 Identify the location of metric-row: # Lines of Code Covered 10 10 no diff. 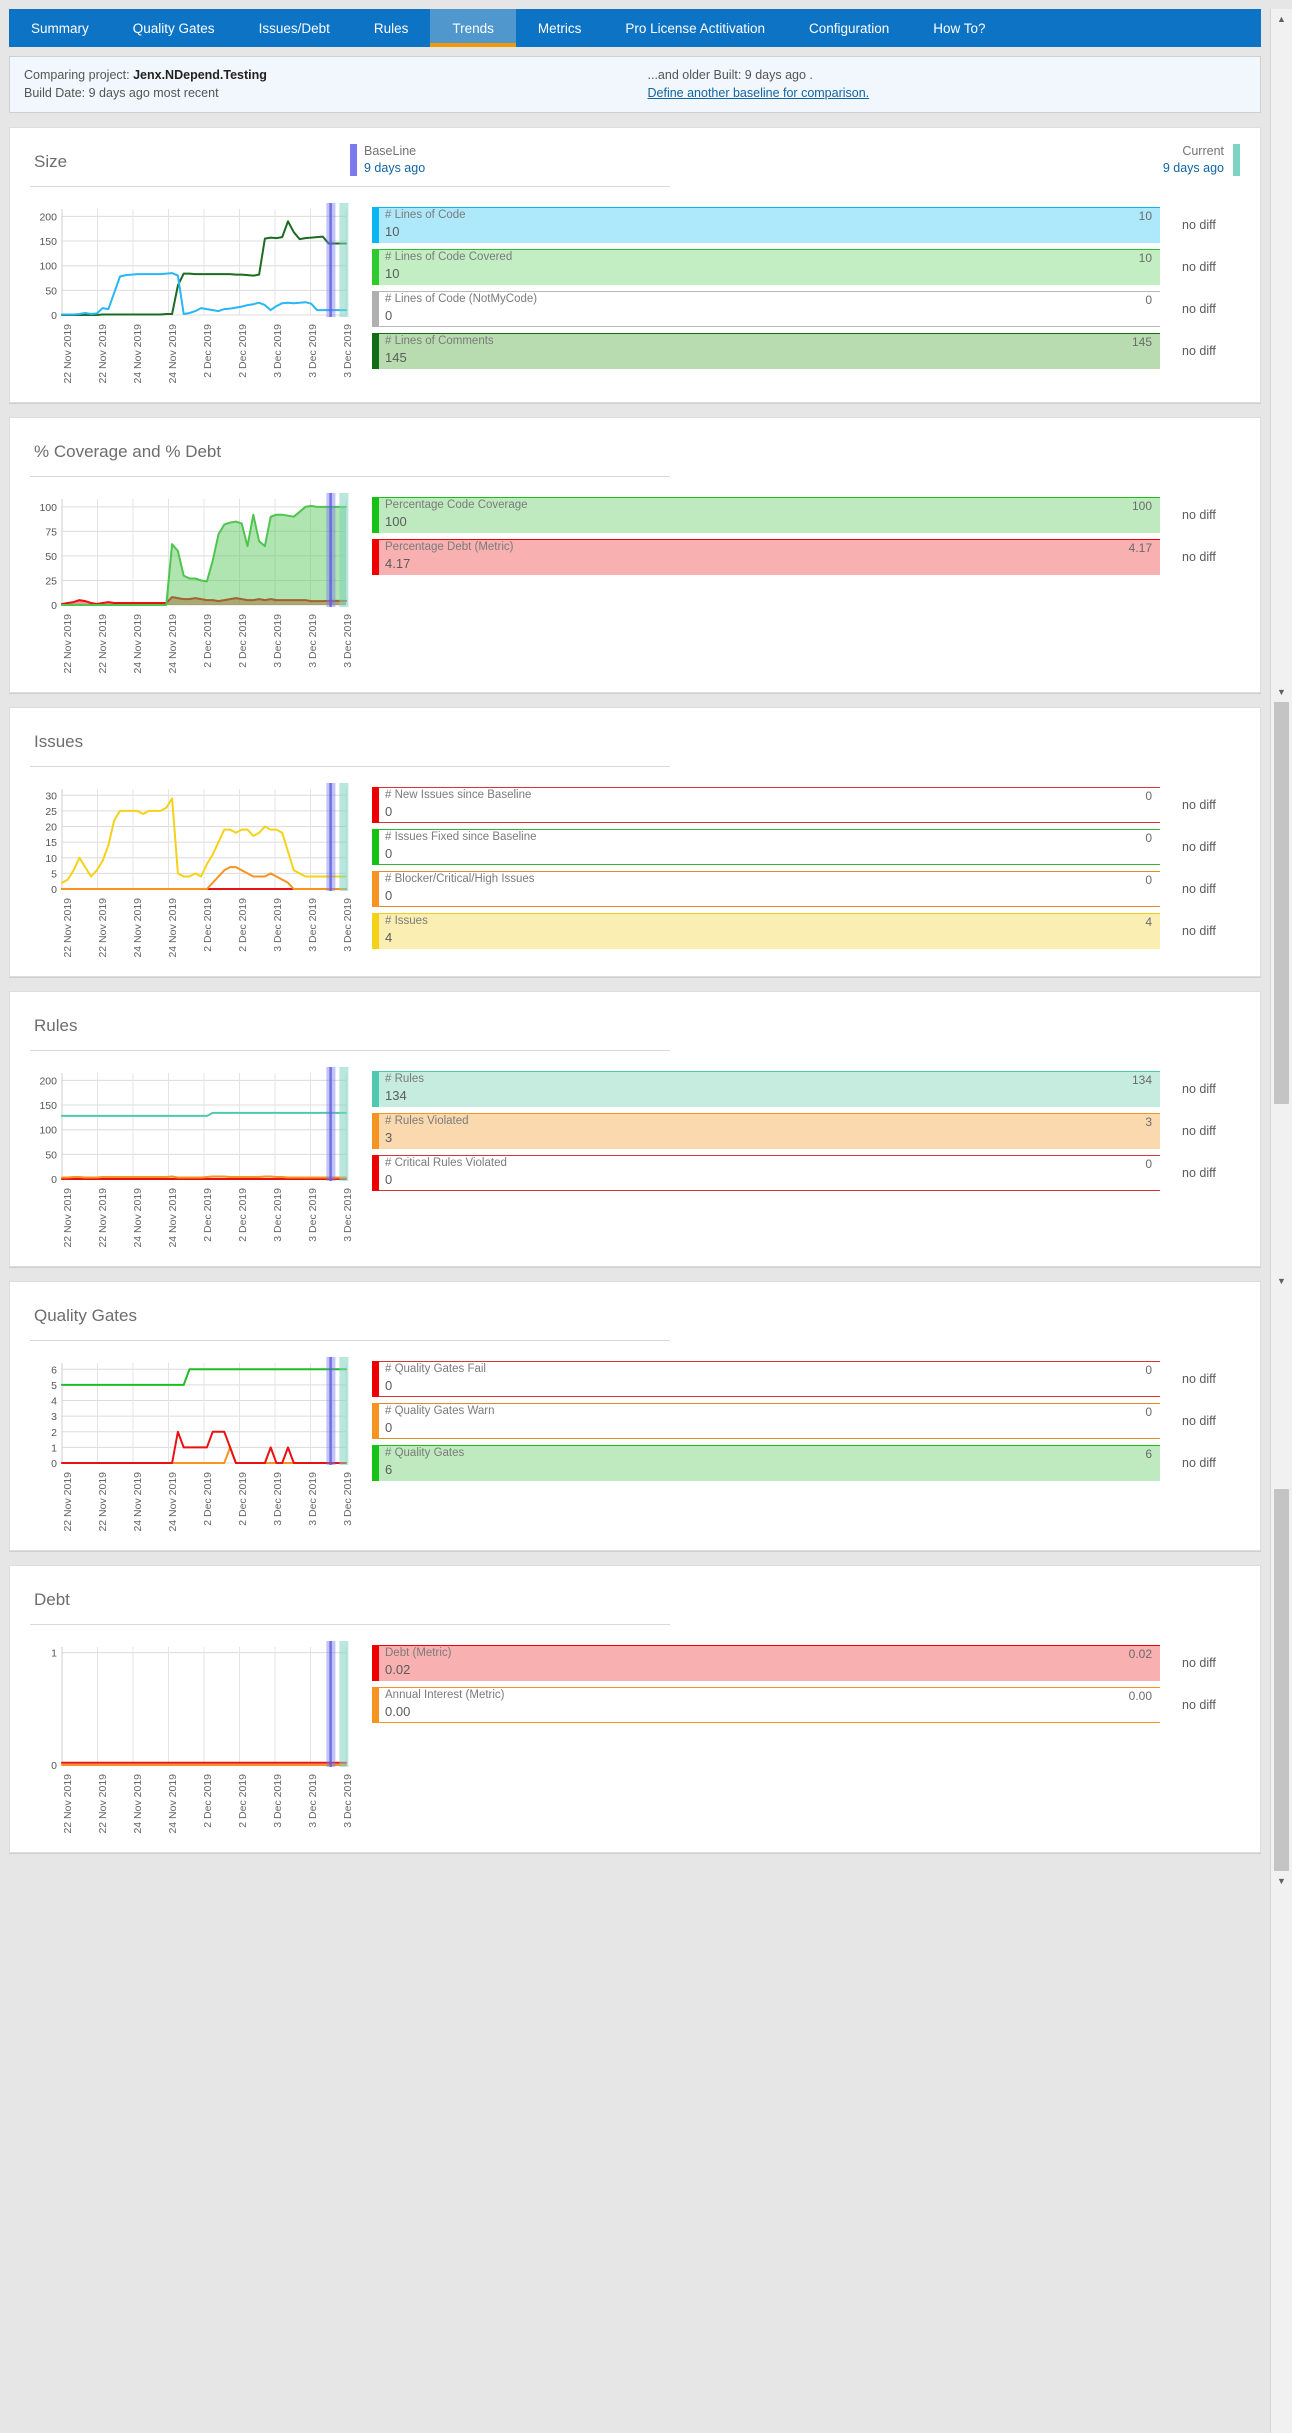
(806, 267).